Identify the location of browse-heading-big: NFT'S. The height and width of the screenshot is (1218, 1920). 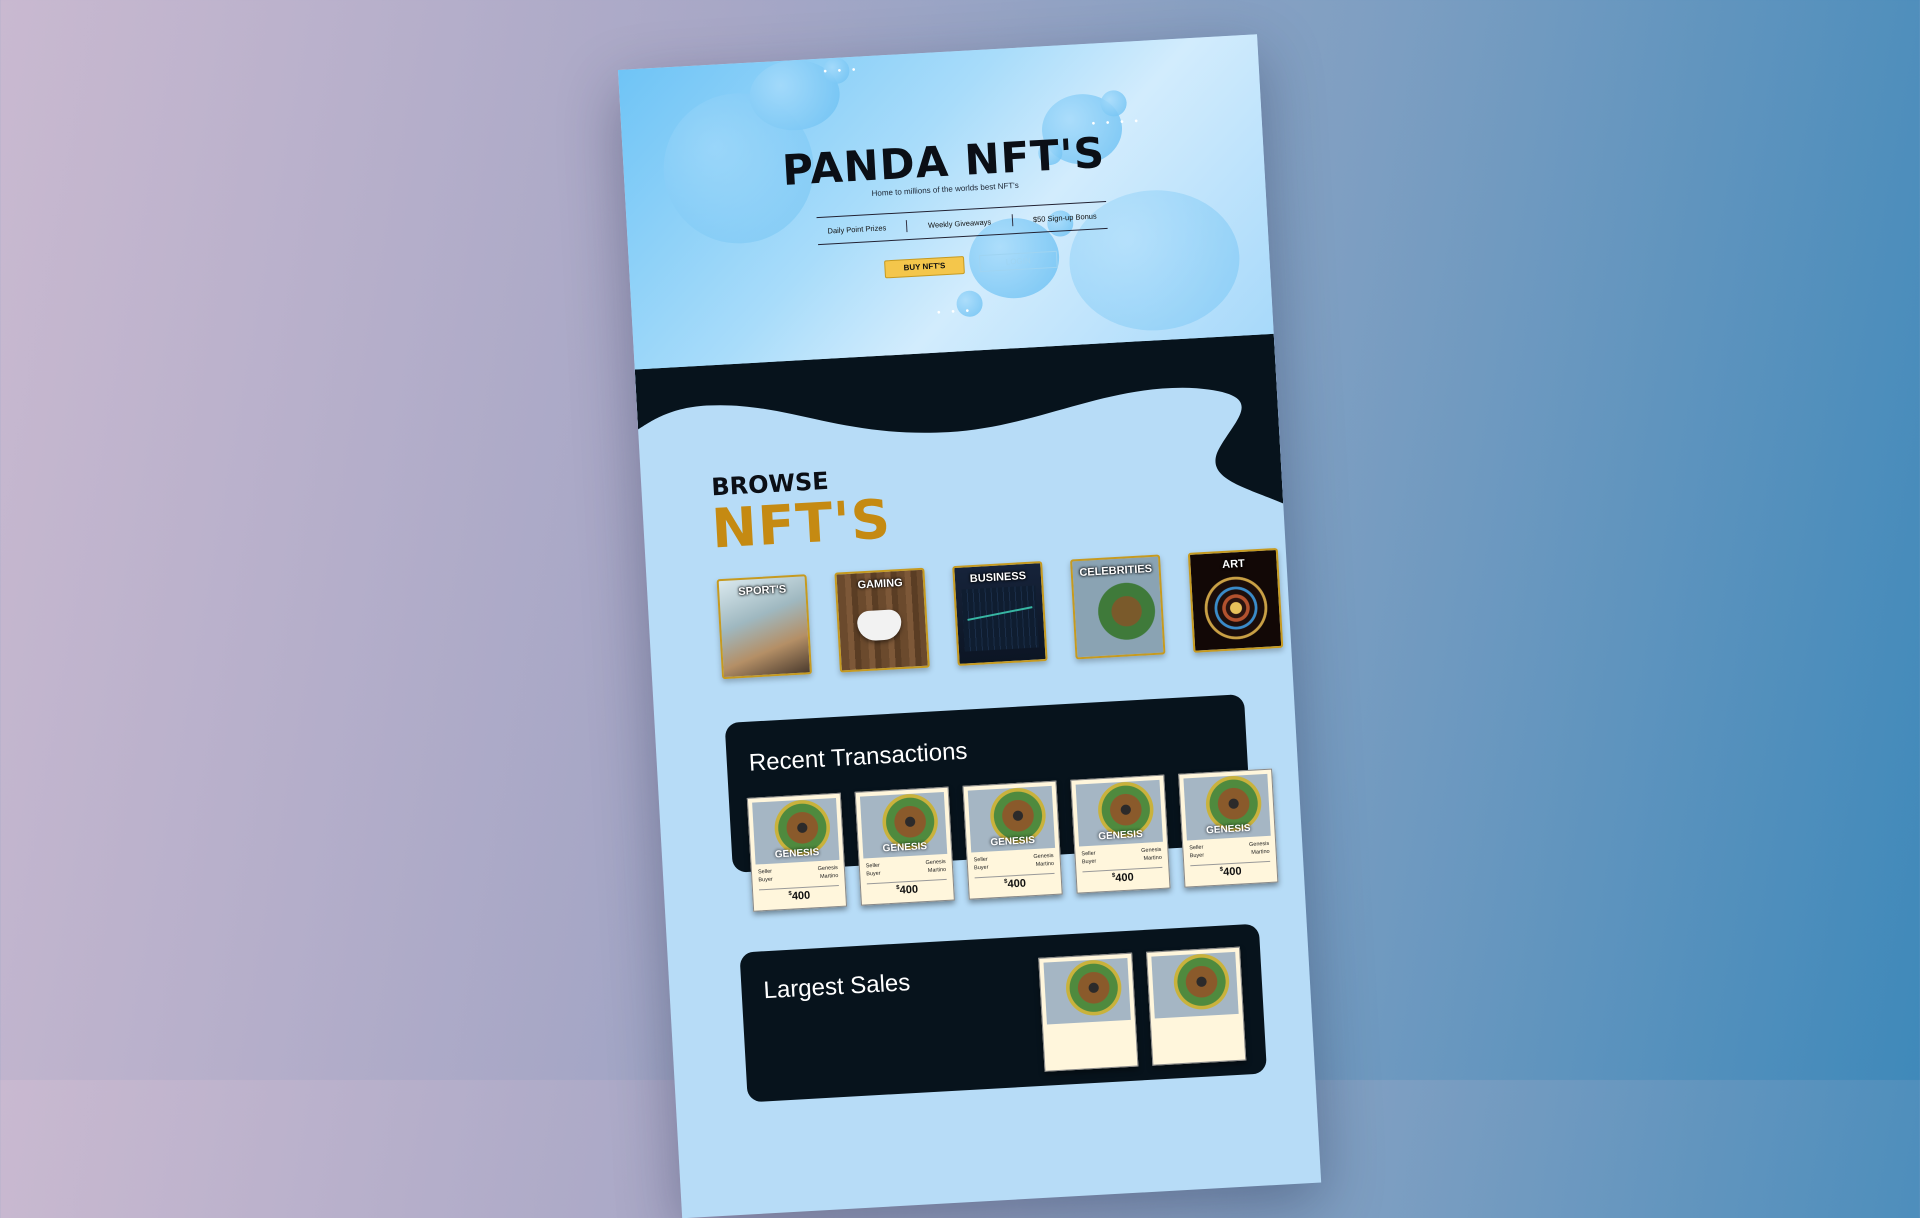
(801, 524).